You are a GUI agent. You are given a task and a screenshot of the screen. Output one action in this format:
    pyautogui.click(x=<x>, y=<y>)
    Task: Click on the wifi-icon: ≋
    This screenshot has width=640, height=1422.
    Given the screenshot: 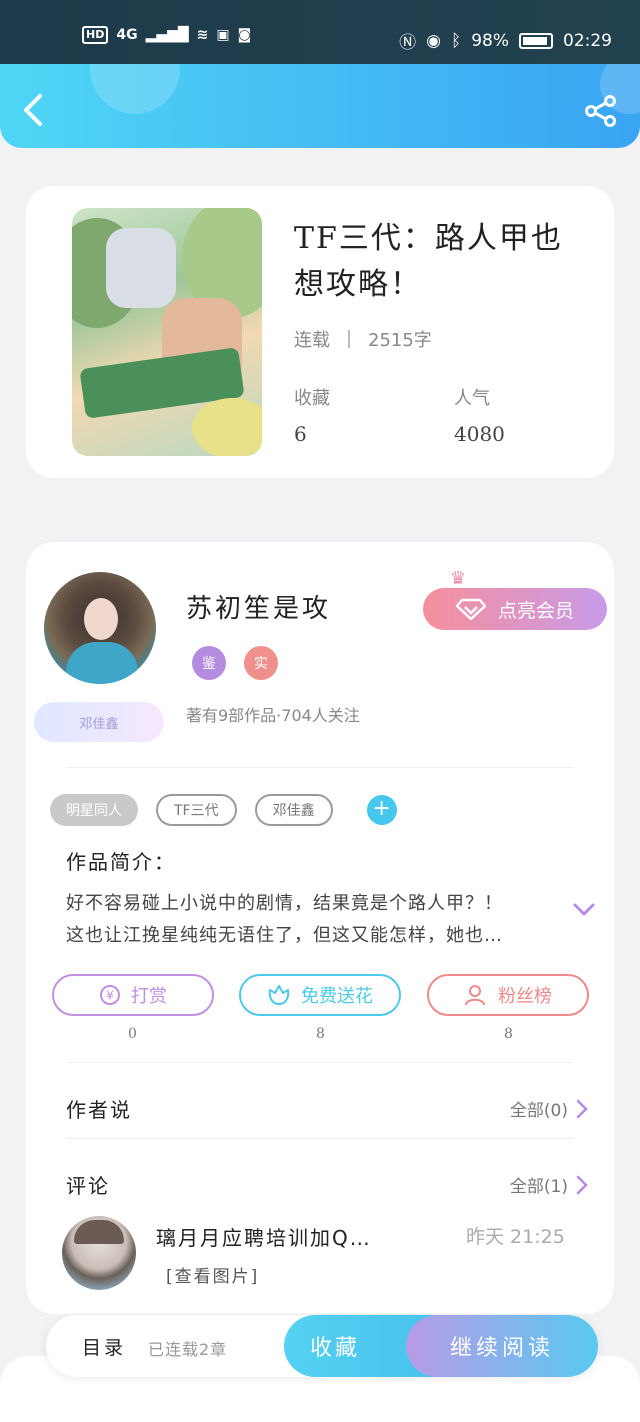 What is the action you would take?
    pyautogui.click(x=202, y=35)
    